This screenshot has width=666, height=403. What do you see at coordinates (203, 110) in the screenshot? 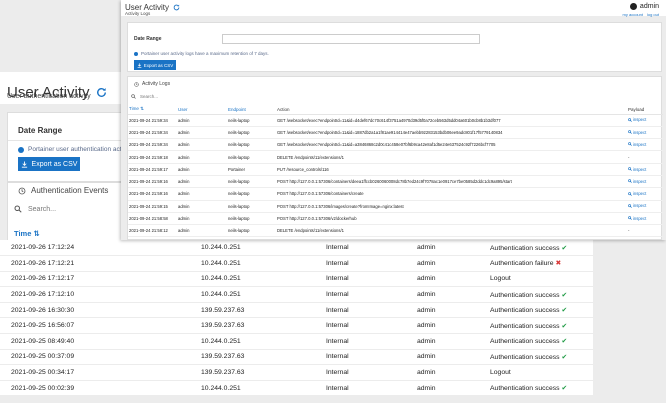
I see `user-column-header: User` at bounding box center [203, 110].